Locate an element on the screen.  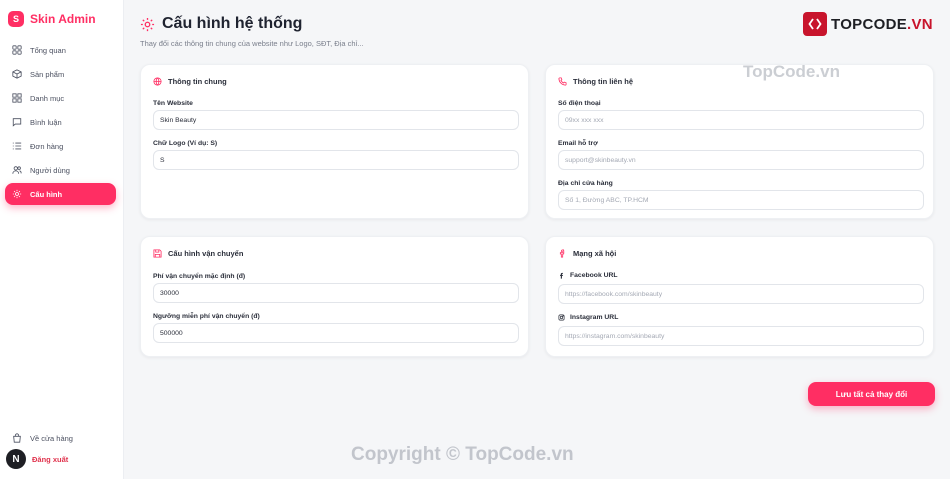
watermark-logo-text-a: TOPCODE is located at coordinates (869, 24).